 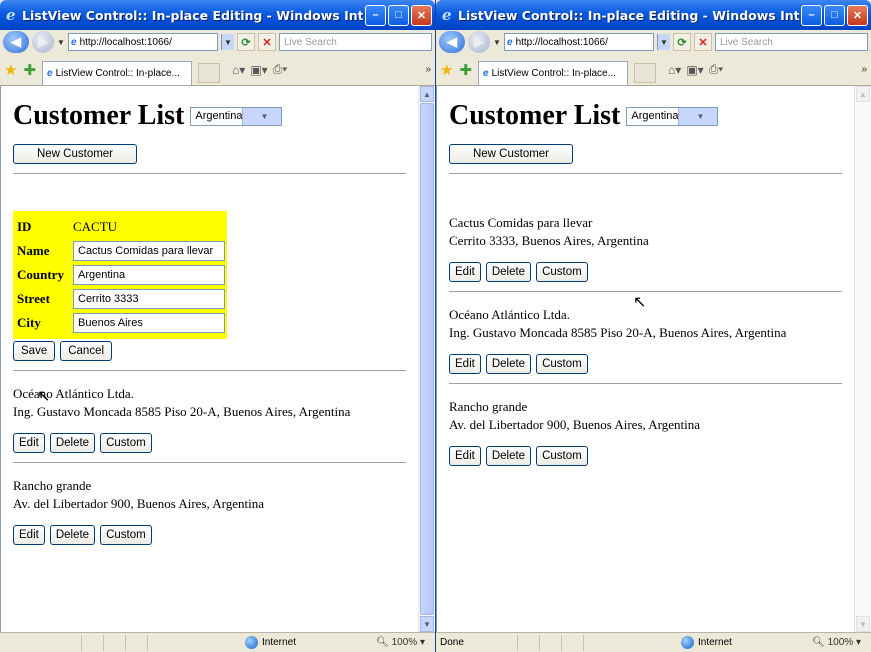 I want to click on cancel-button: Cancel, so click(x=86, y=351).